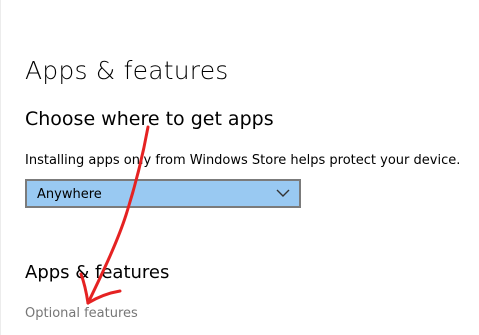 This screenshot has height=335, width=479. Describe the element at coordinates (127, 70) in the screenshot. I see `page-title: Apps & features` at that location.